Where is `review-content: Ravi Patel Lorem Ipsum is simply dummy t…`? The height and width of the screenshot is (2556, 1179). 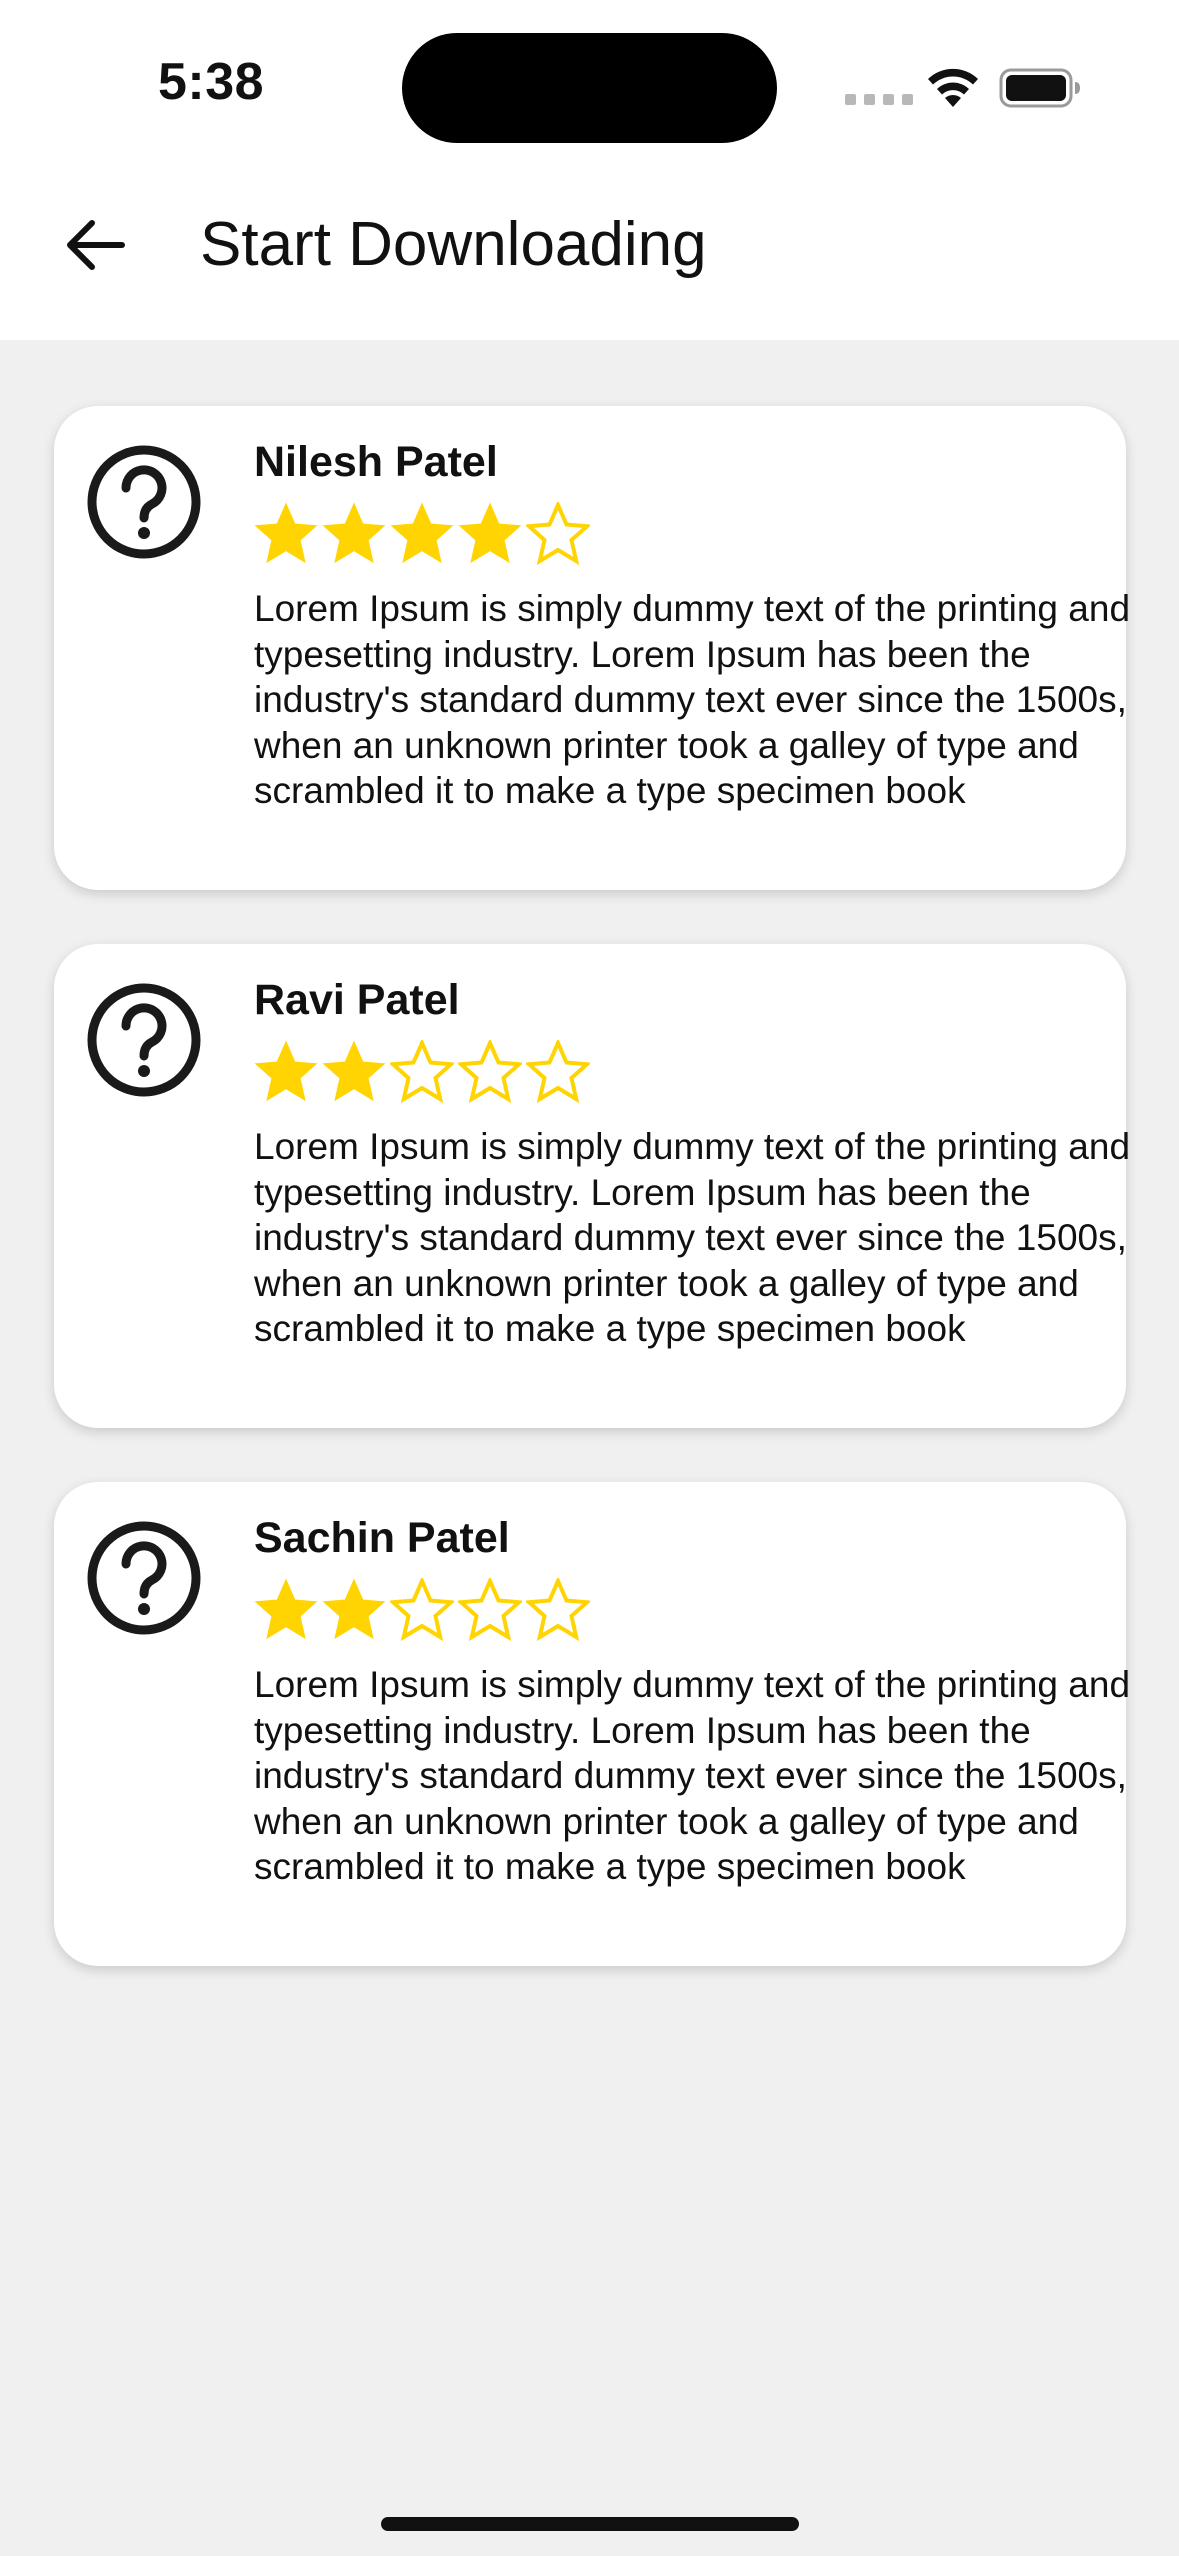 review-content: Ravi Patel Lorem Ipsum is simply dummy t… is located at coordinates (692, 1161).